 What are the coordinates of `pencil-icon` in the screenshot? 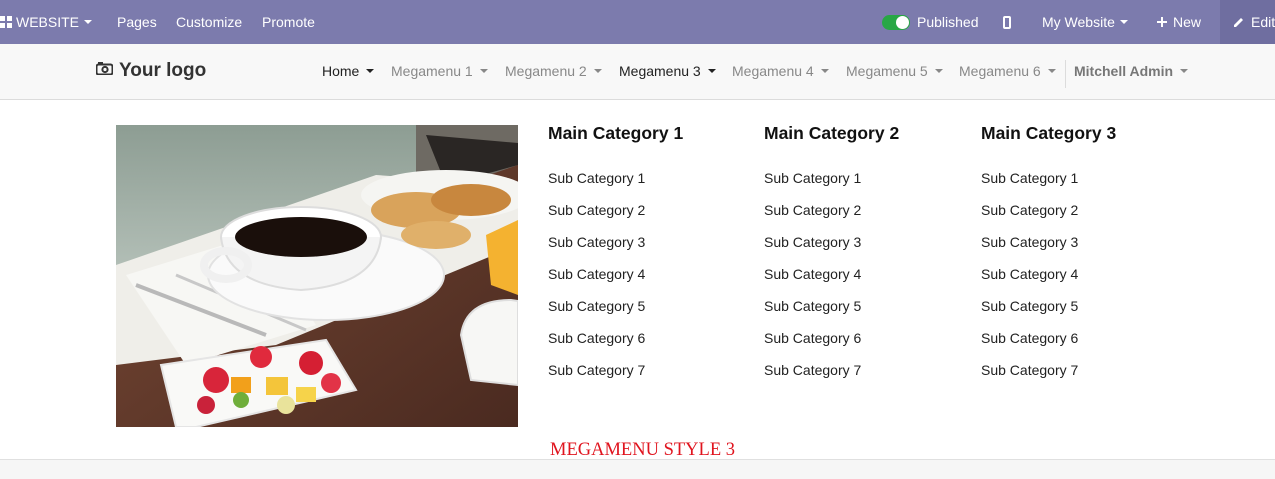 It's located at (1238, 23).